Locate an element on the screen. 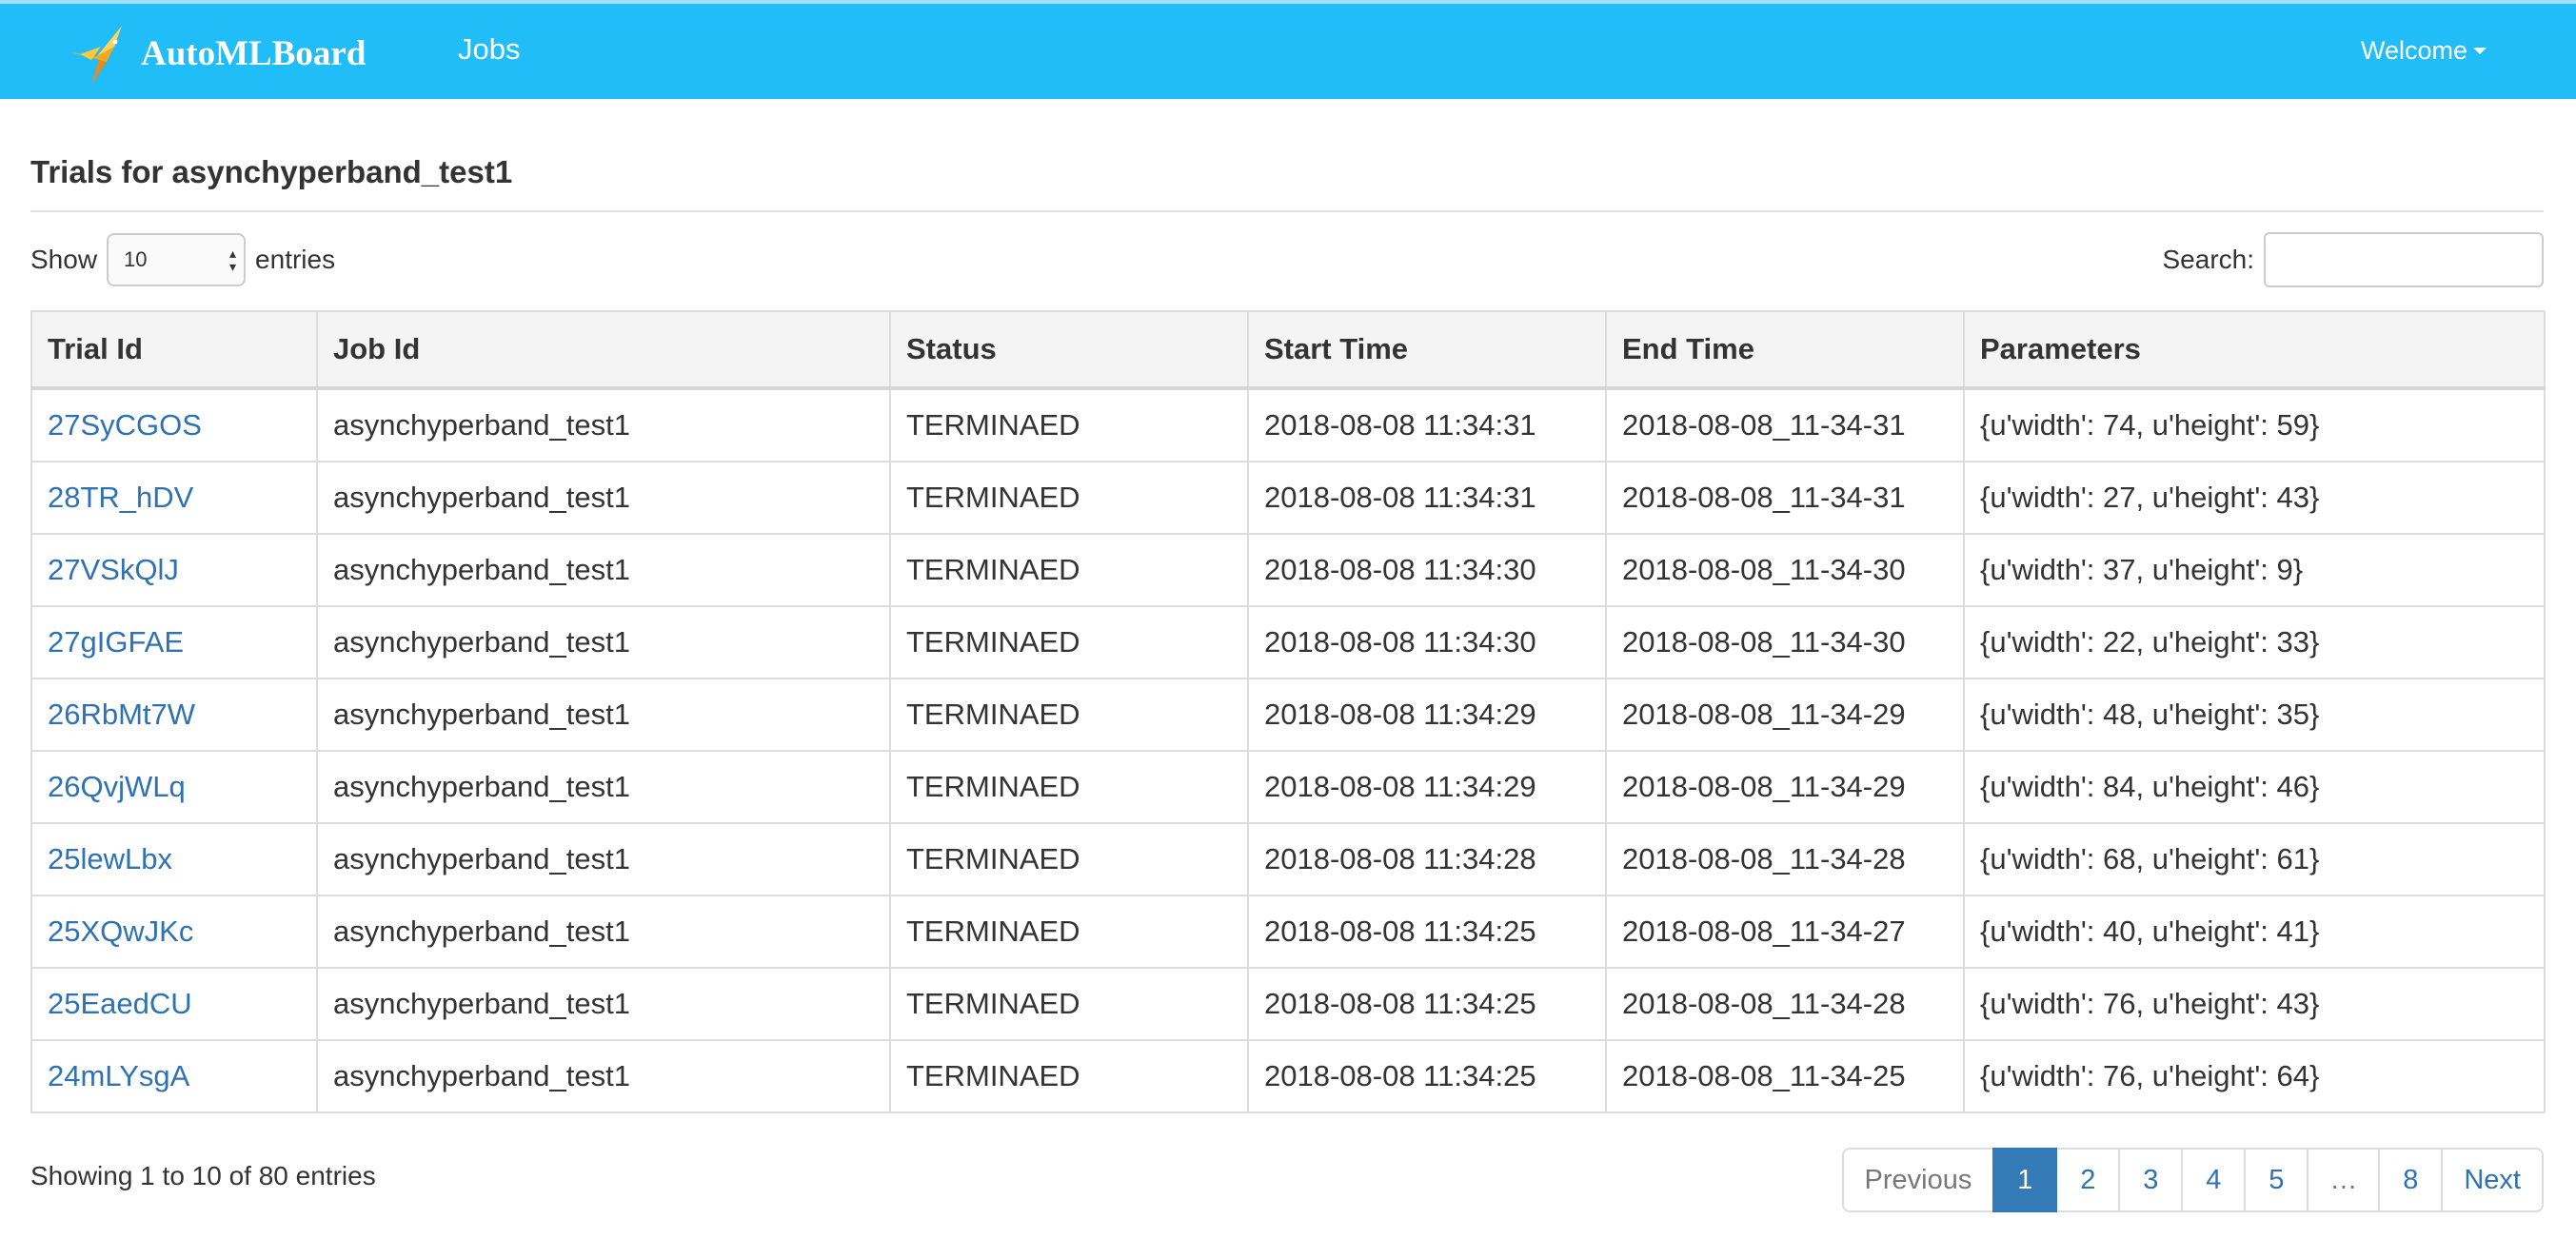 The height and width of the screenshot is (1239, 2576). trial-id-cell: 27gIGFAE is located at coordinates (174, 642).